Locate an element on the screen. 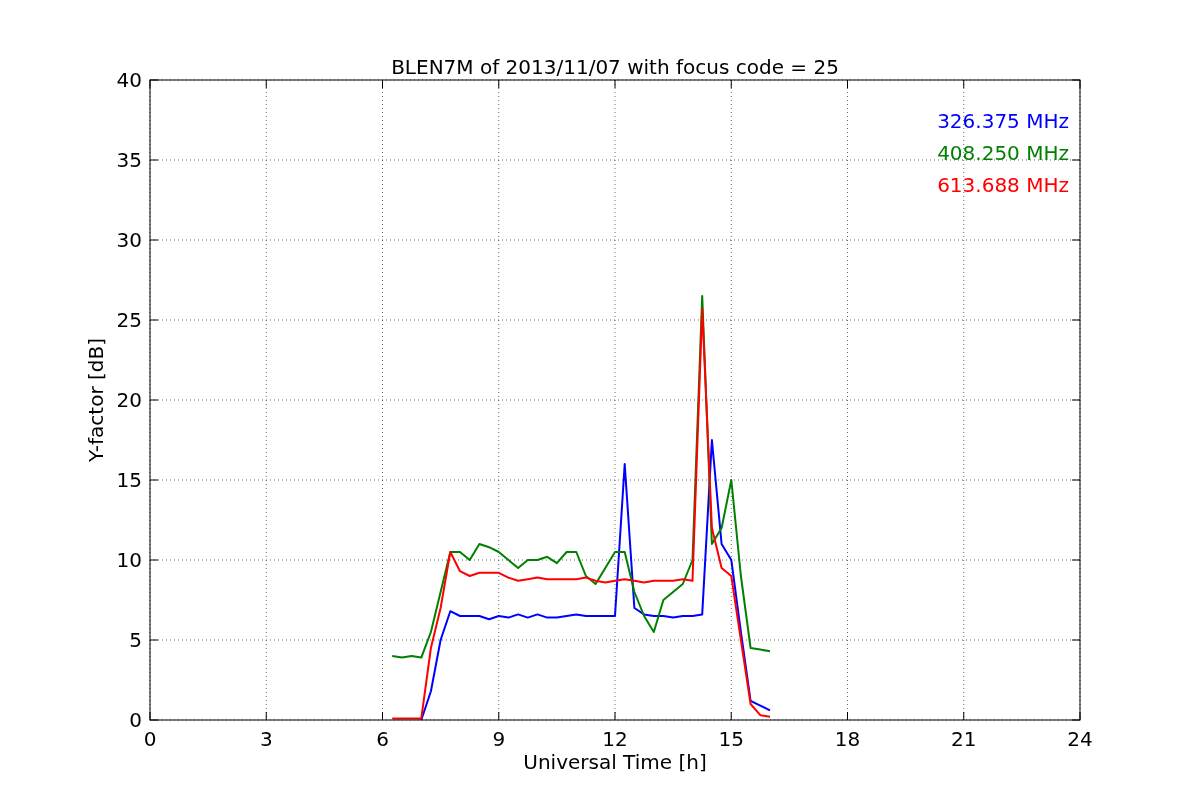 Image resolution: width=1200 pixels, height=800 pixels. x-tick-label: 9 is located at coordinates (499, 739).